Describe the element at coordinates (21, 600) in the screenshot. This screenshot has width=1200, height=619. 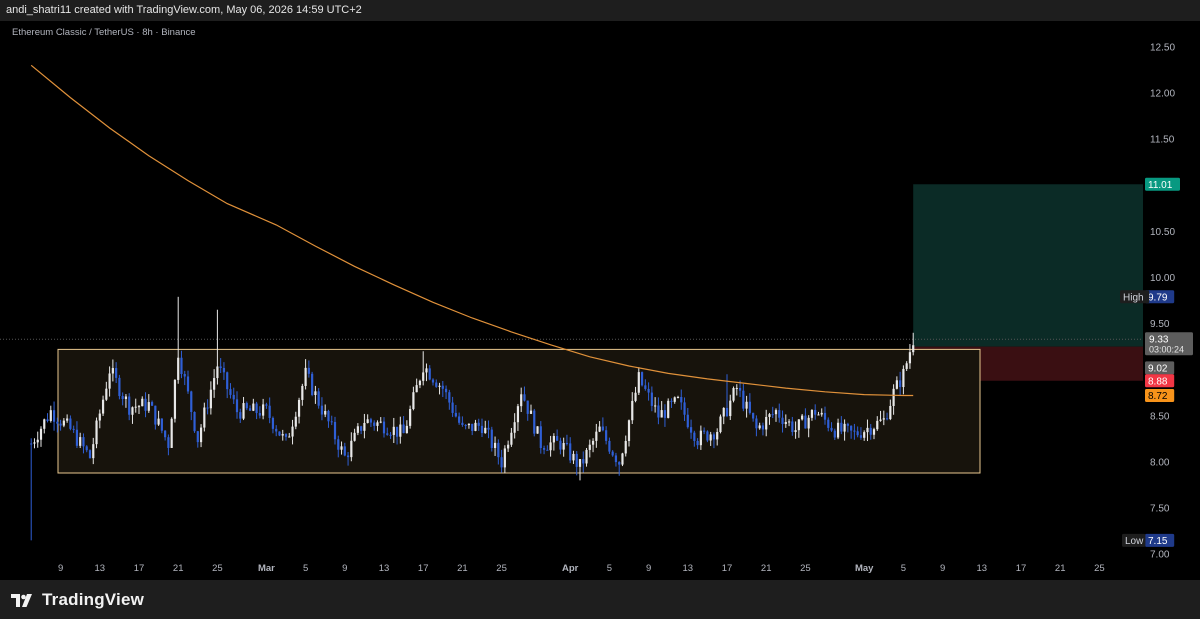
I see `tradingview-logo-icon` at that location.